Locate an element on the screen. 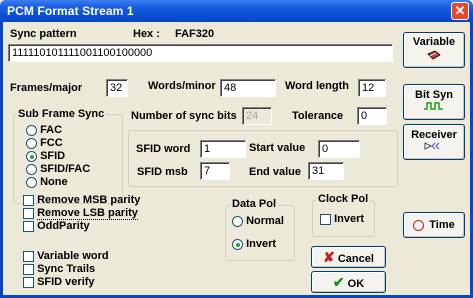 The image size is (473, 298). cancel-button: ✘ Cancel is located at coordinates (348, 257).